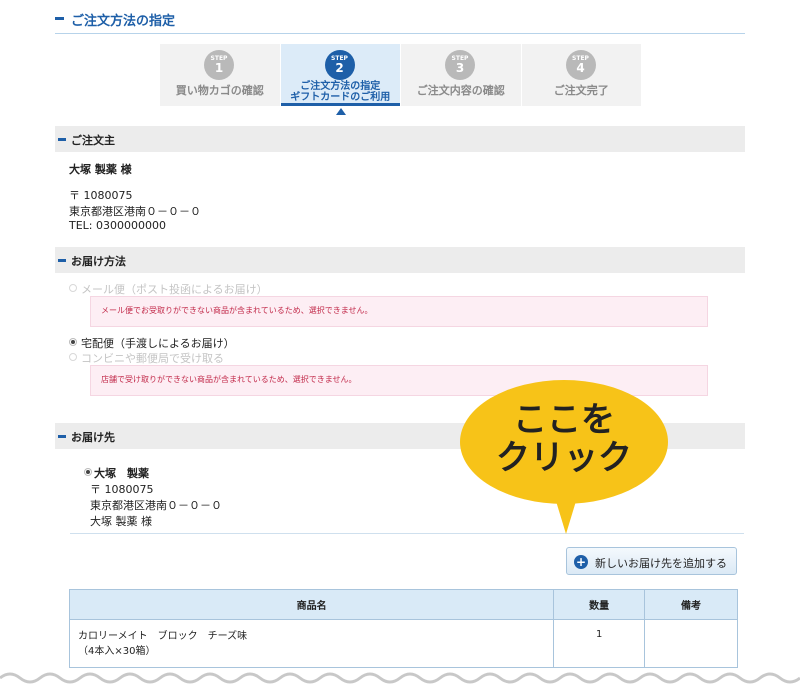  Describe the element at coordinates (156, 505) in the screenshot. I see `destination-address: 東京都港区港南０－０－０` at that location.